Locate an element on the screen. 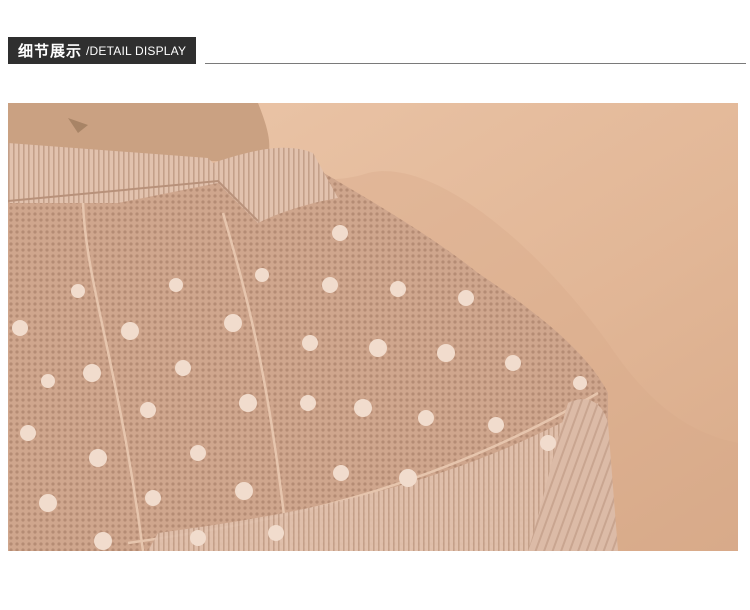 This screenshot has height=610, width=750. section-title-cn: 细节展示 is located at coordinates (50, 51).